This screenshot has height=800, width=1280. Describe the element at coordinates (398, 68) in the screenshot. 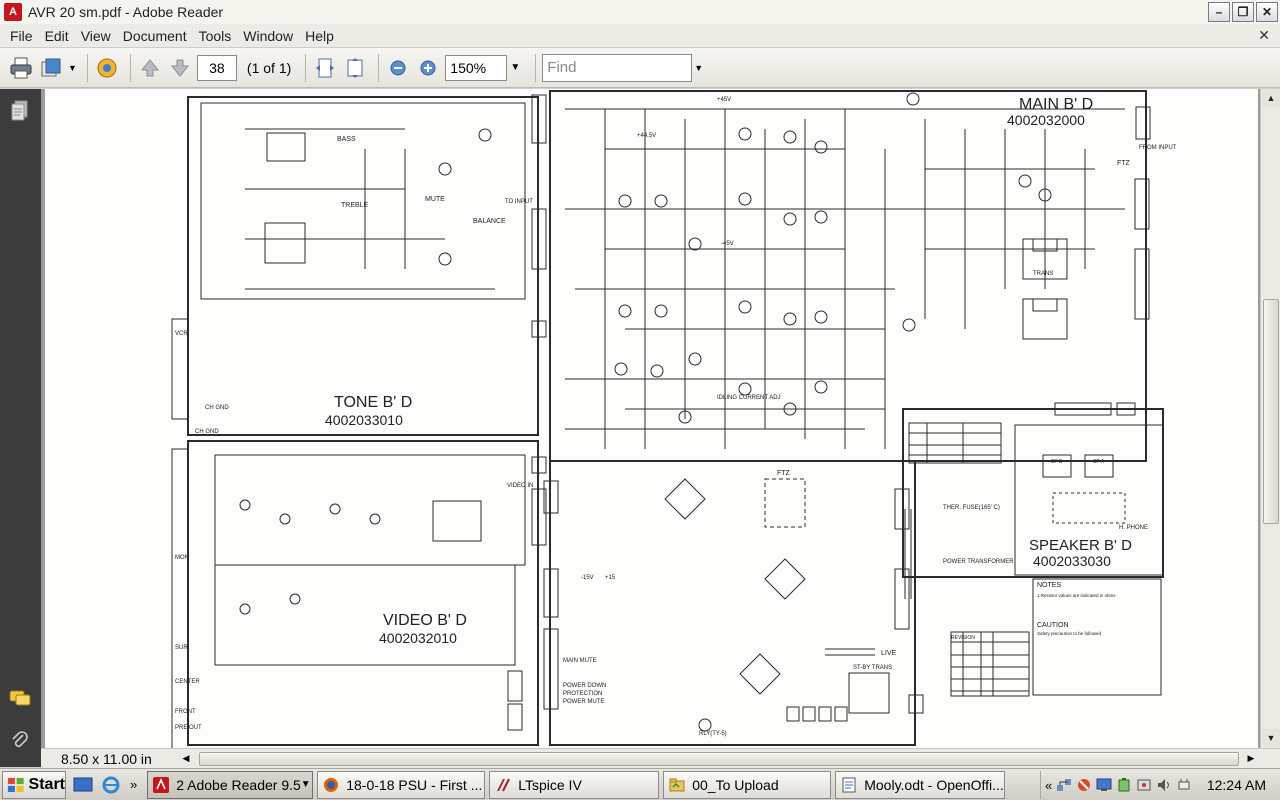

I see `zoom-out-icon` at that location.